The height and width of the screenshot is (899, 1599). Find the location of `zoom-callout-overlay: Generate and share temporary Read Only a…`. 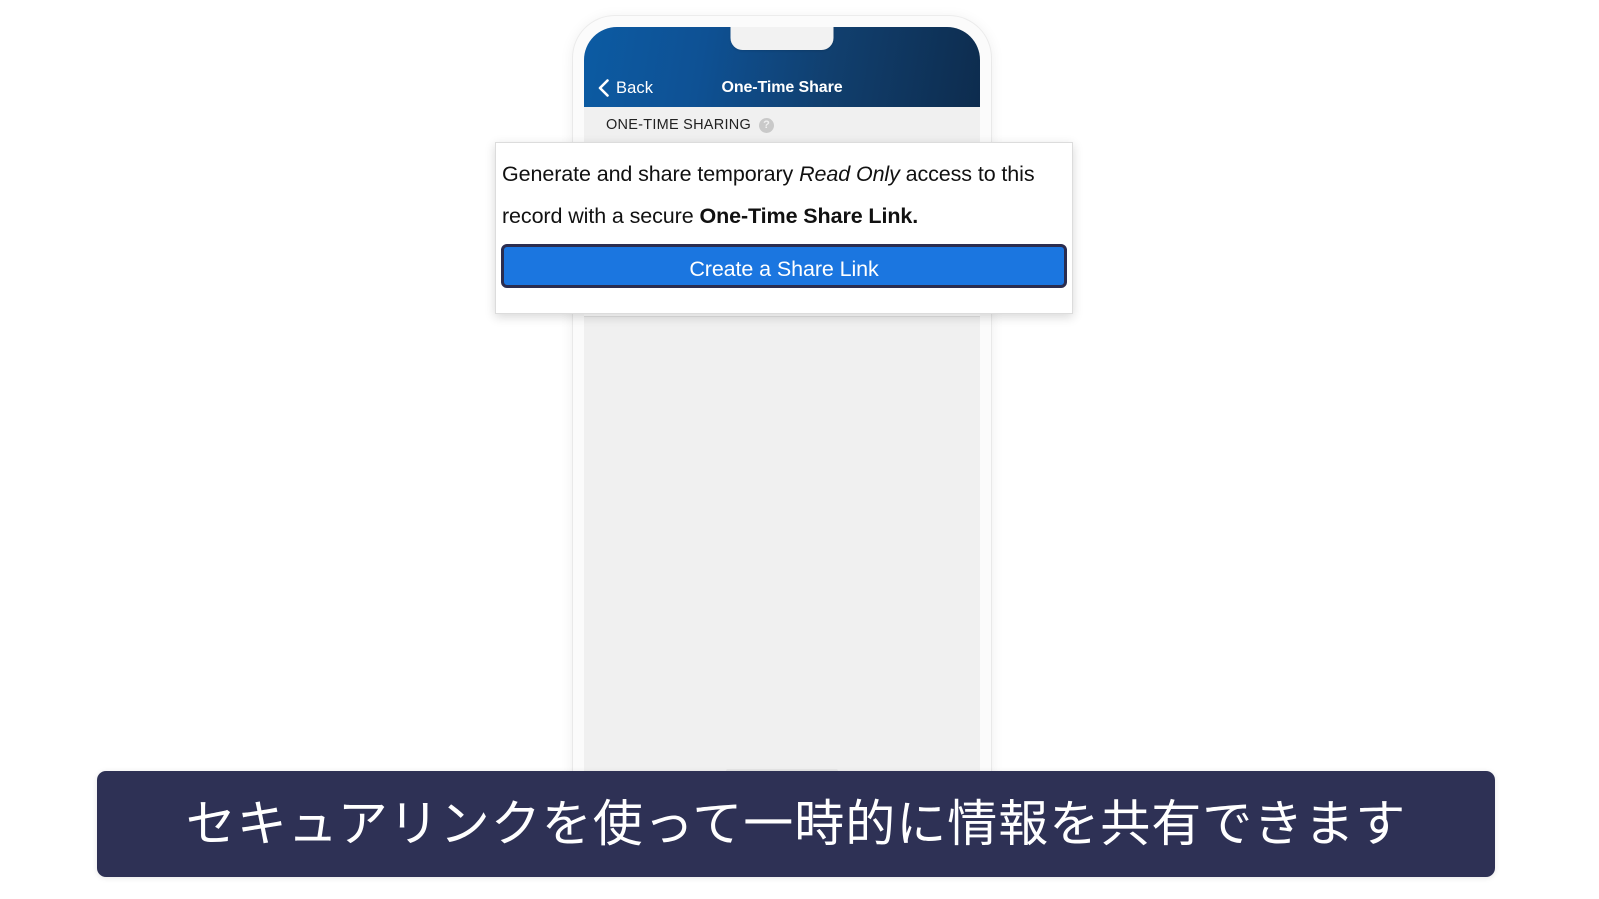

zoom-callout-overlay: Generate and share temporary Read Only a… is located at coordinates (784, 228).